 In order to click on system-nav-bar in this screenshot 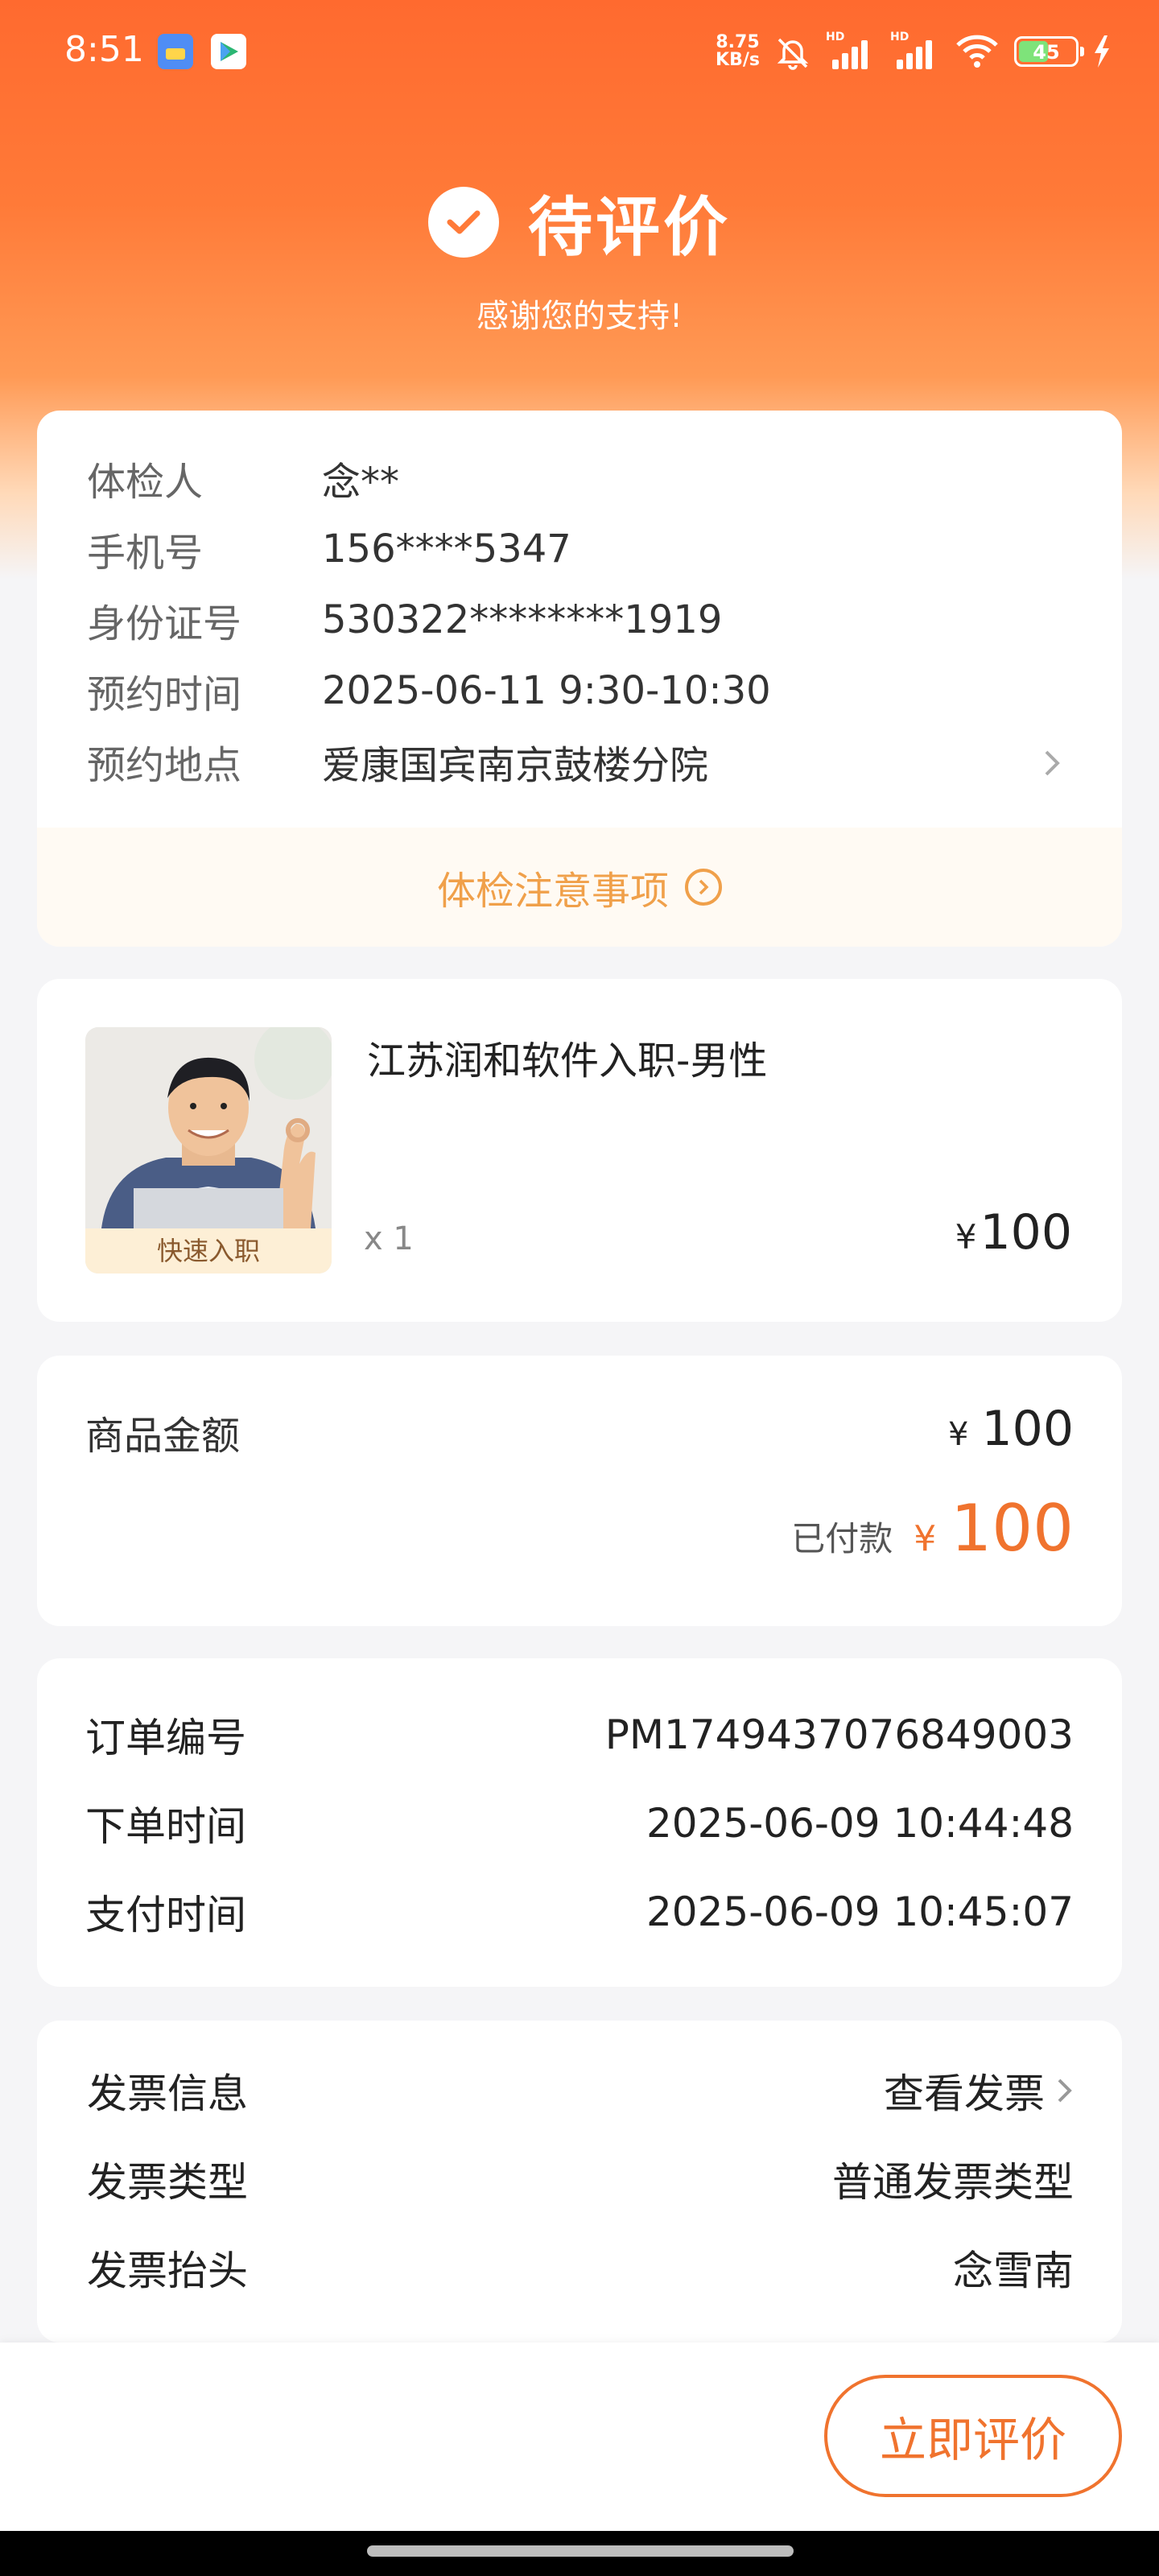, I will do `click(579, 2553)`.